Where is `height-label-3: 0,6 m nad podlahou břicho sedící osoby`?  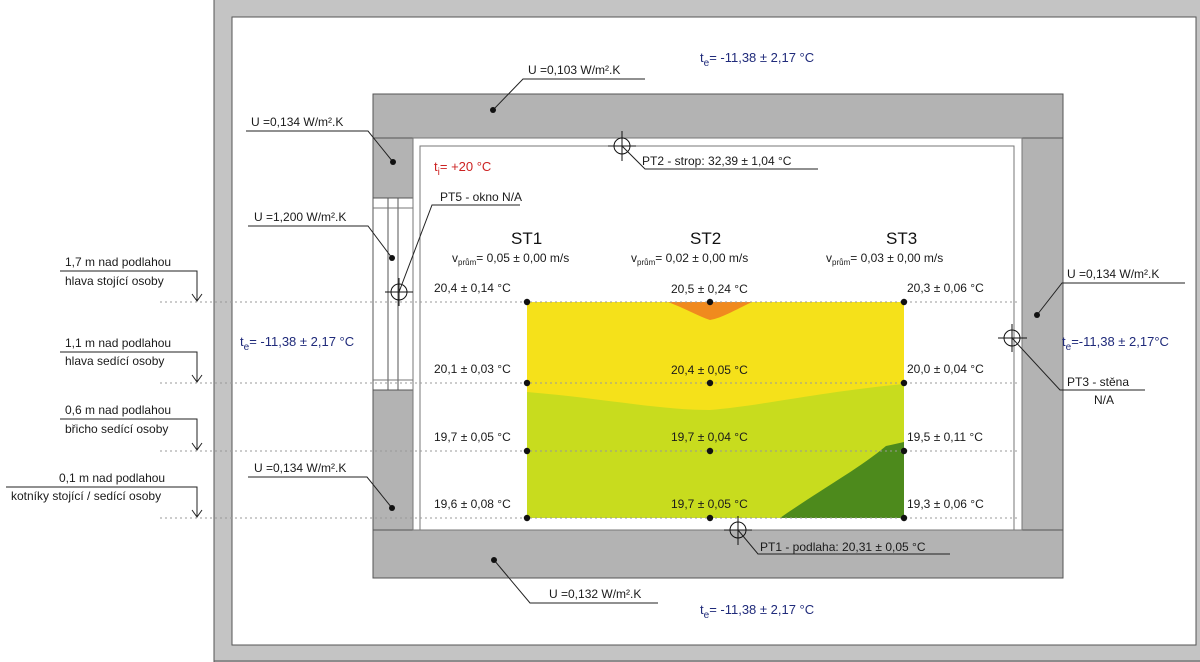 height-label-3: 0,6 m nad podlahou břicho sedící osoby is located at coordinates (131, 427).